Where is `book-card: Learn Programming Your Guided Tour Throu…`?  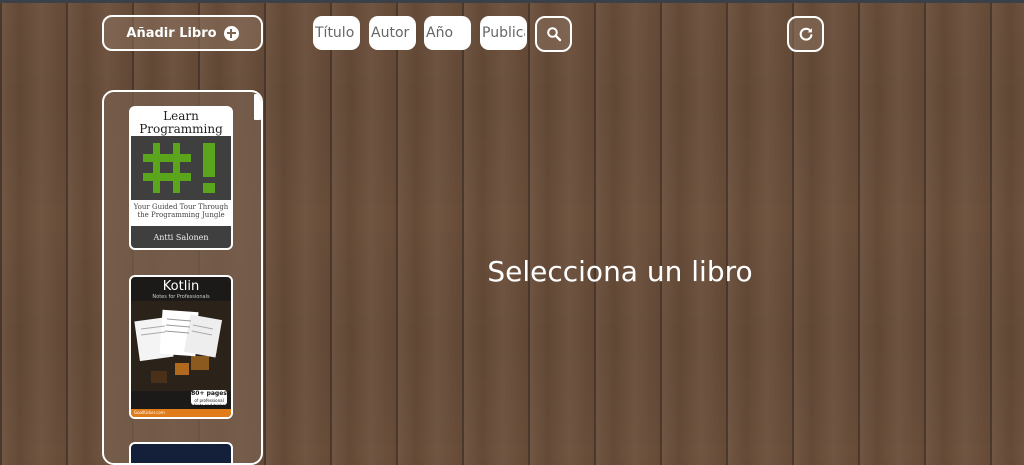 book-card: Learn Programming Your Guided Tour Throu… is located at coordinates (181, 178).